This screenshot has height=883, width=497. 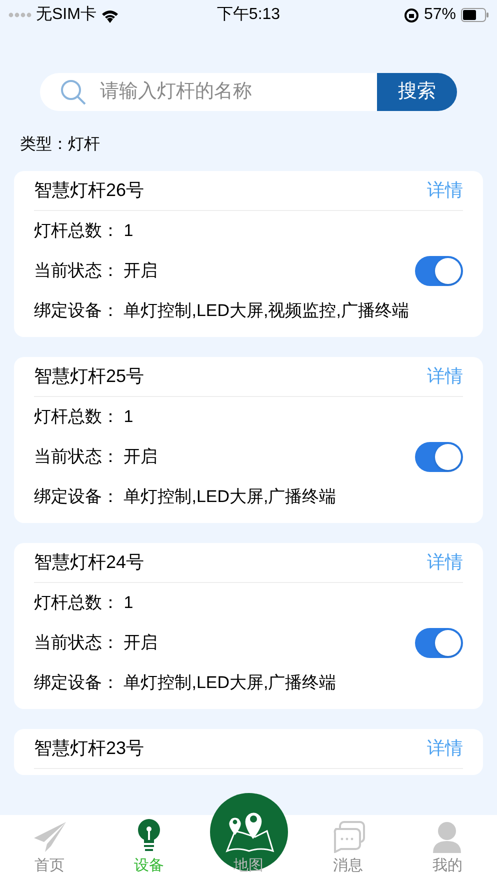 I want to click on info-text: 绑定设备： 单灯控制,LED大屏,视频监控,广播终端, so click(x=222, y=311).